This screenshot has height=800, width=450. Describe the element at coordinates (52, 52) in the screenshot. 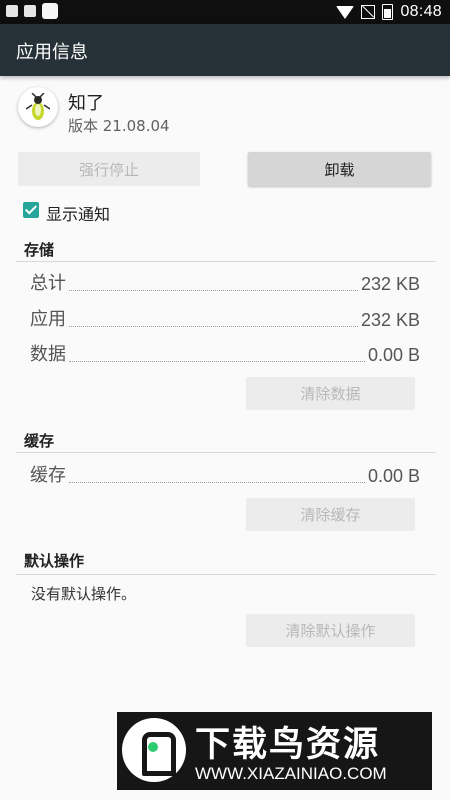

I see `page-title: 应用信息` at that location.